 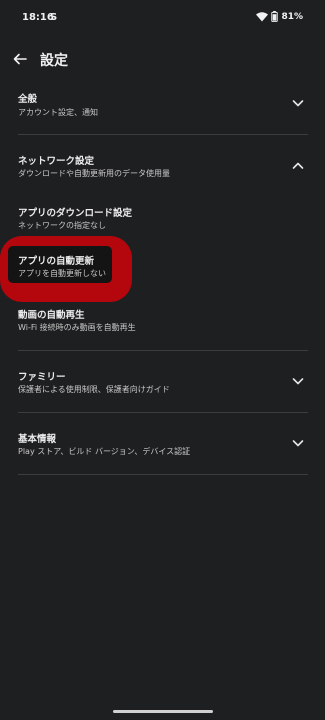 I want to click on settings-item-video-autoplay: 動画の自動再生 Wi-Fi 接続時のみ動画を自動再生, so click(x=162, y=320).